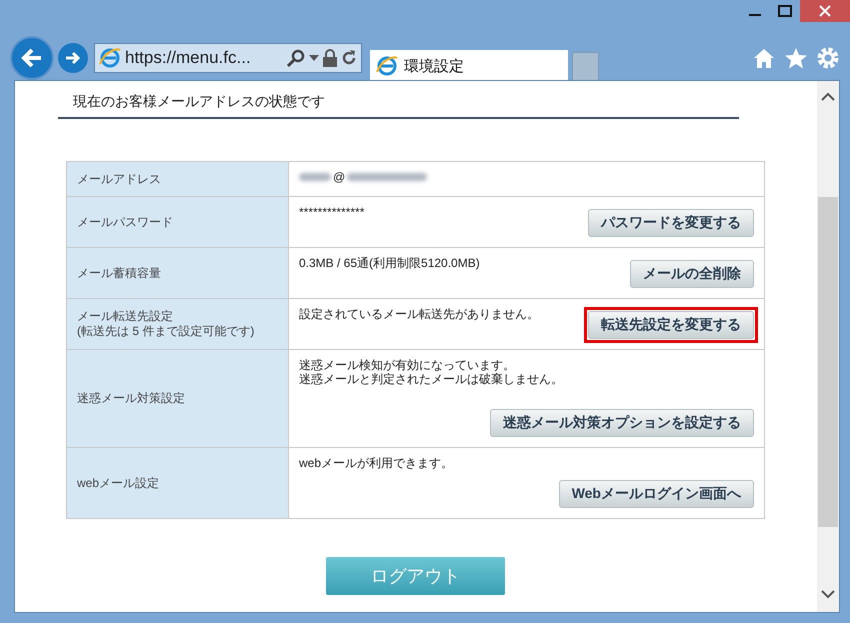 This screenshot has width=850, height=623. Describe the element at coordinates (585, 67) in the screenshot. I see `new-tab-button` at that location.